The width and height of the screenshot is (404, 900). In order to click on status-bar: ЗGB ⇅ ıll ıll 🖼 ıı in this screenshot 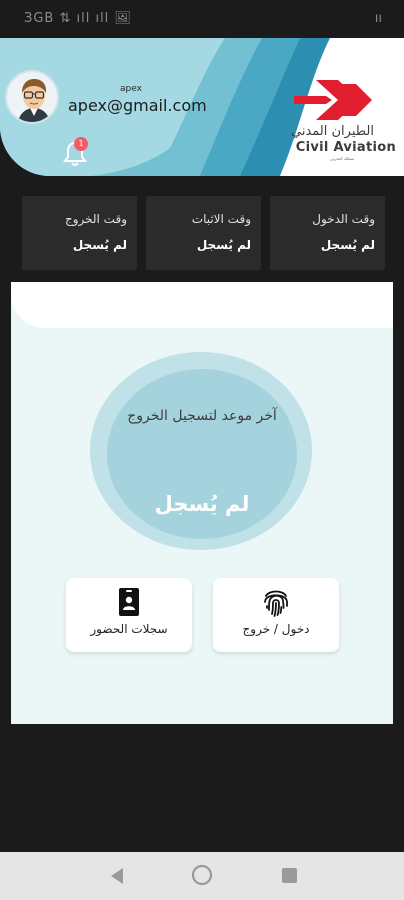, I will do `click(202, 19)`.